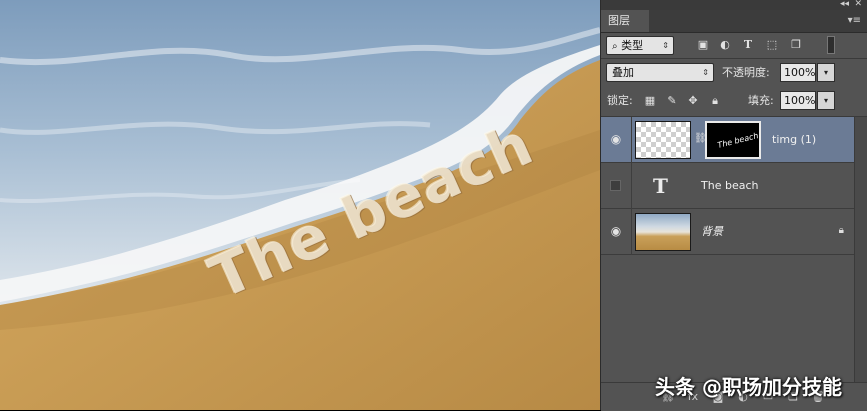  I want to click on layer-row-the-beach: T The beach, so click(727, 186).